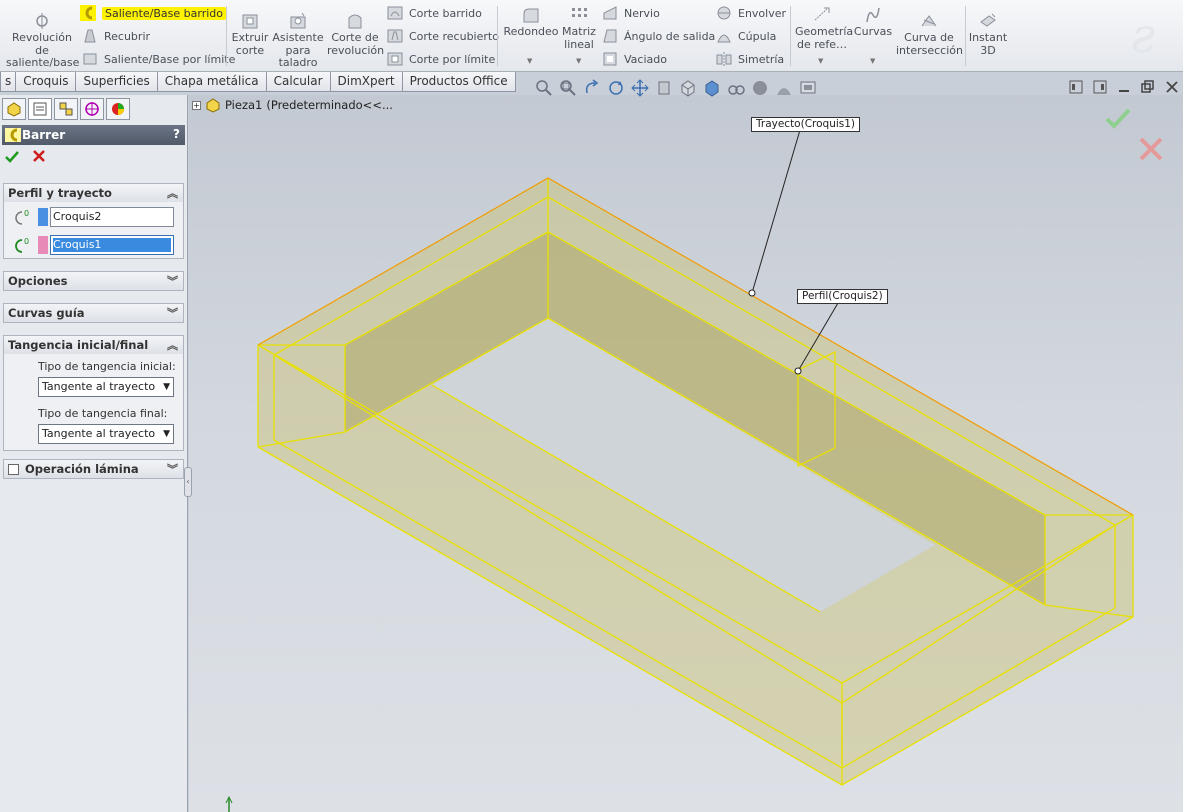 The image size is (1183, 812). What do you see at coordinates (22, 217) in the screenshot?
I see `profile-icon: 0` at bounding box center [22, 217].